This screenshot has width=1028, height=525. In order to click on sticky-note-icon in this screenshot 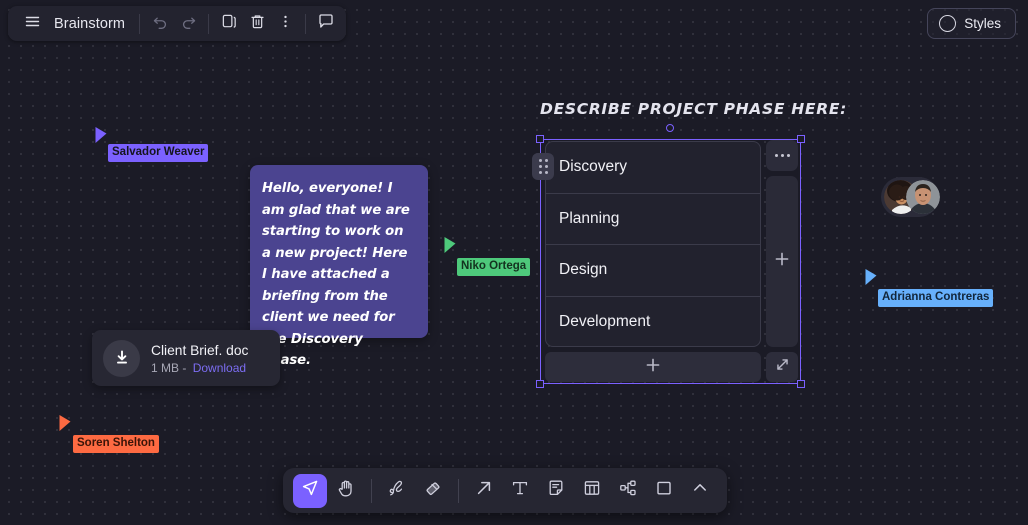, I will do `click(556, 490)`.